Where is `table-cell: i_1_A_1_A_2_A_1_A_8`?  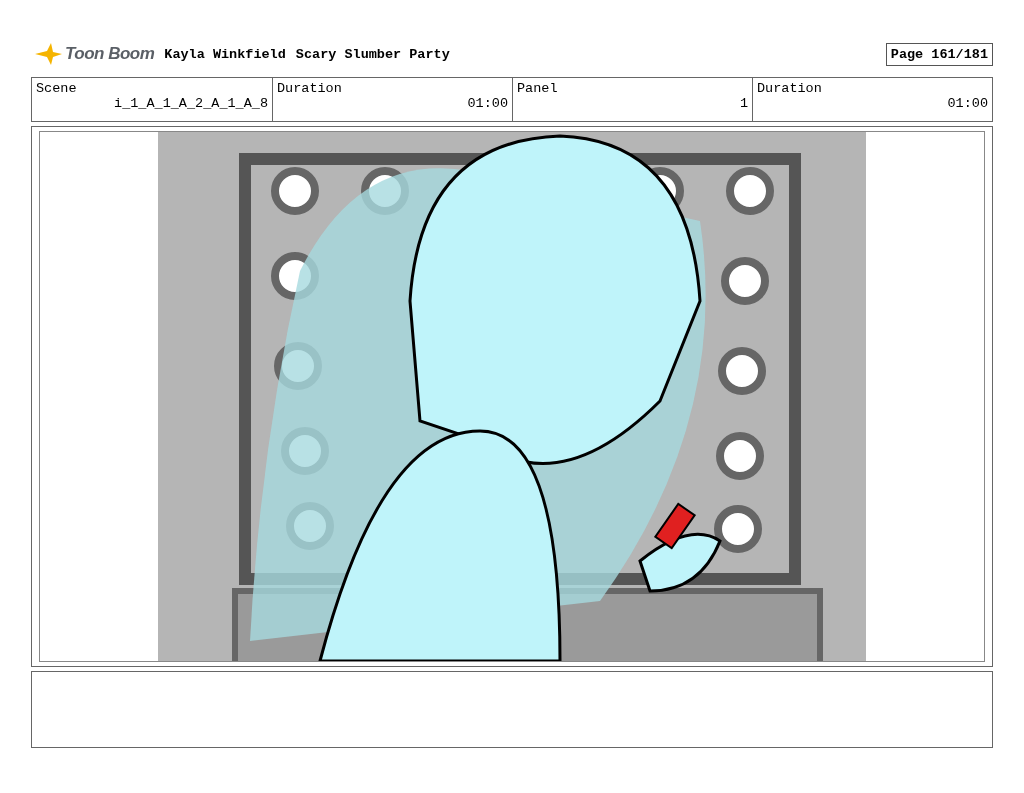
table-cell: i_1_A_1_A_2_A_1_A_8 is located at coordinates (191, 103).